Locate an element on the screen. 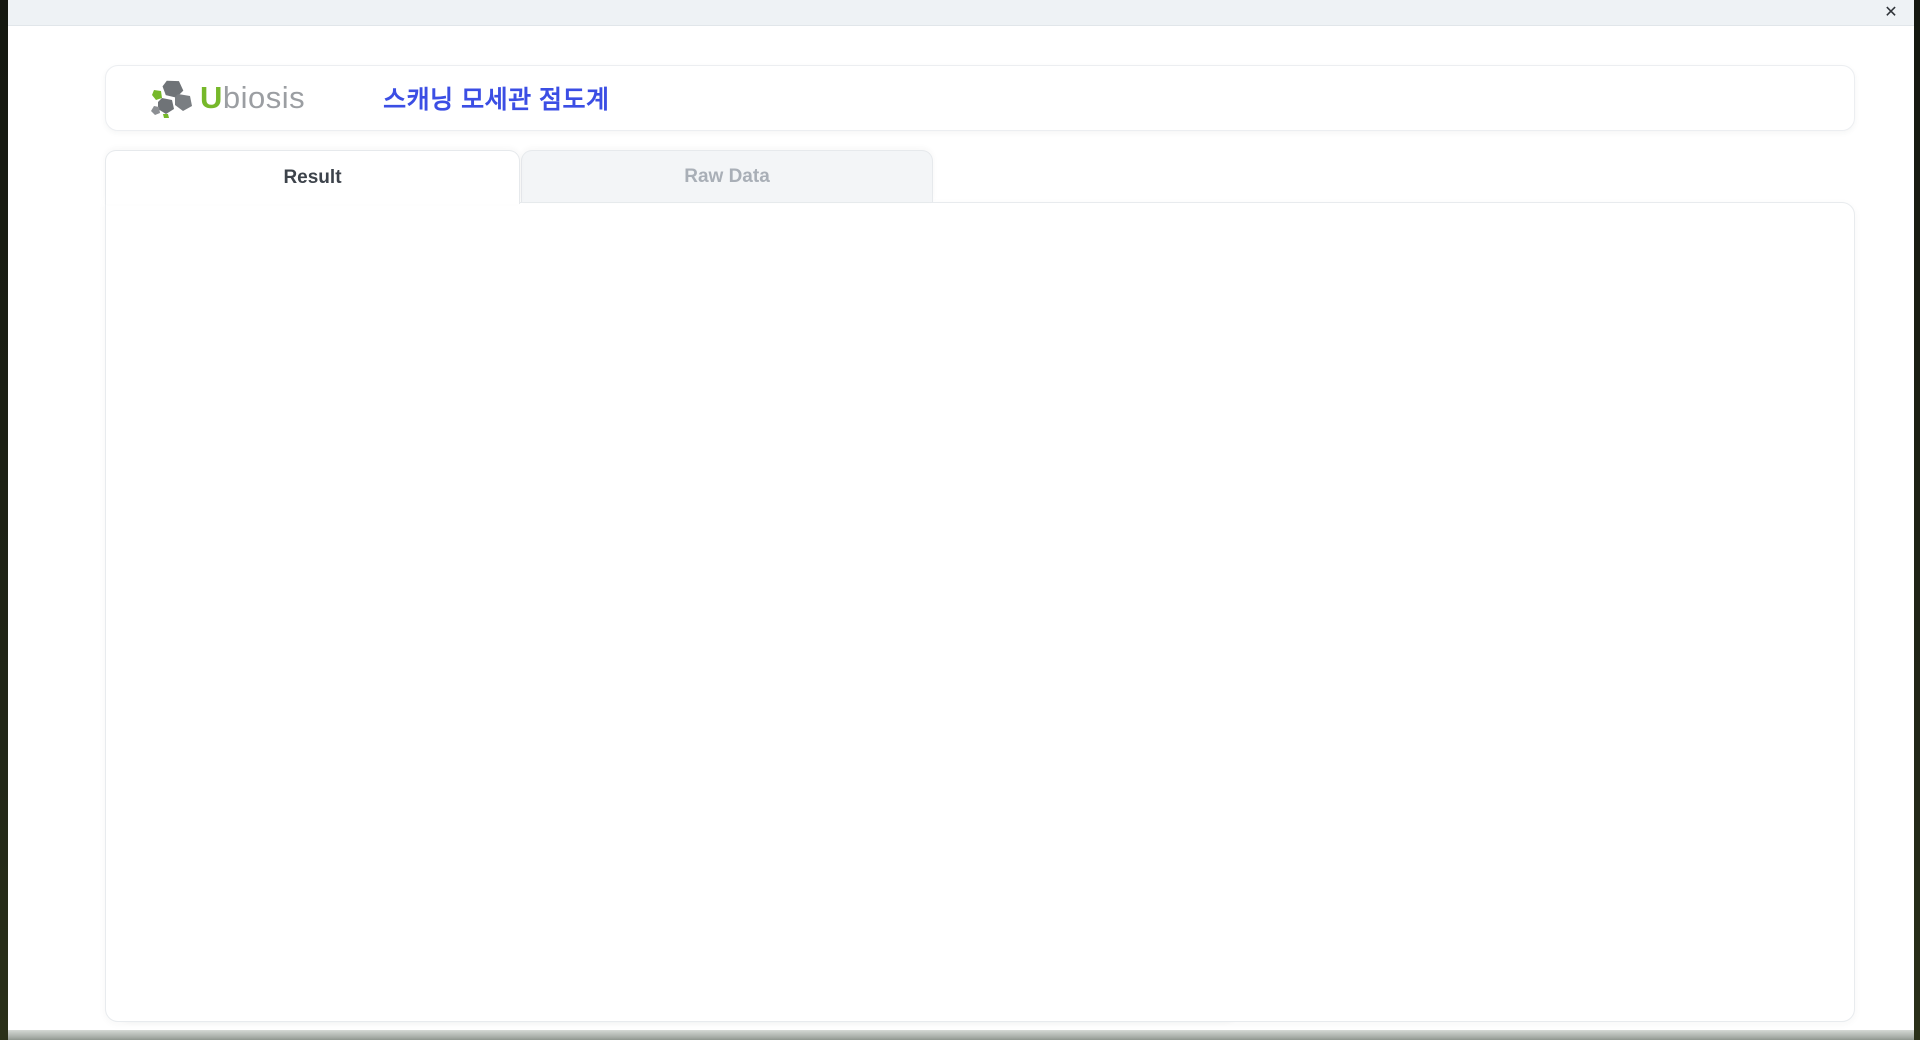 The height and width of the screenshot is (1040, 1920). brand-name-u: U is located at coordinates (211, 97).